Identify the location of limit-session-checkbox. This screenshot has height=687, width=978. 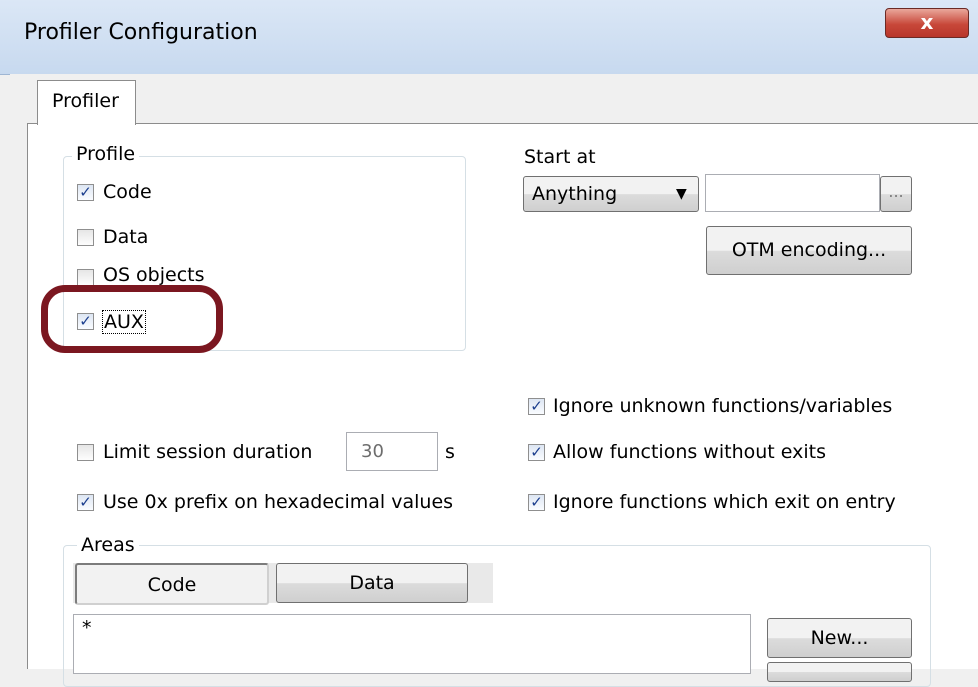
(85, 452).